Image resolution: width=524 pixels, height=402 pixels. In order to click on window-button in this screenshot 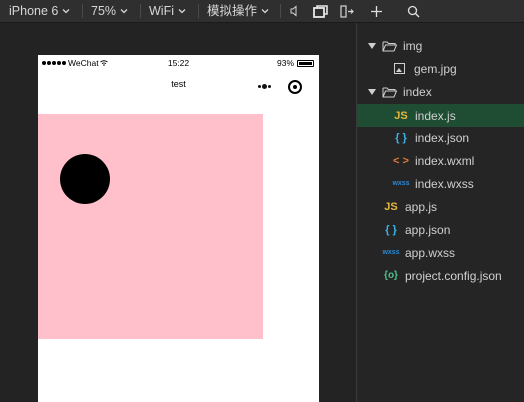, I will do `click(320, 11)`.